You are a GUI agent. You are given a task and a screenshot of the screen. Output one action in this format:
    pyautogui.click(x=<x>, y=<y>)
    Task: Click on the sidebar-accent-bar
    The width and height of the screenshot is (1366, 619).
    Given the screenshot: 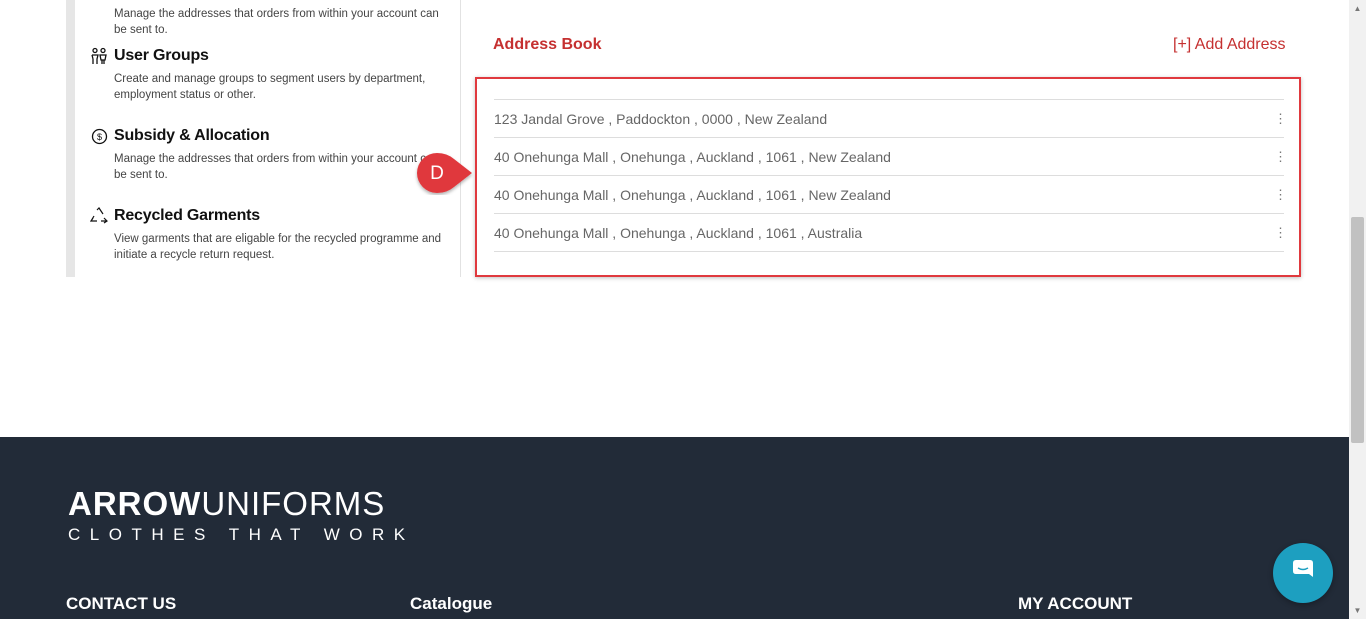 What is the action you would take?
    pyautogui.click(x=70, y=138)
    